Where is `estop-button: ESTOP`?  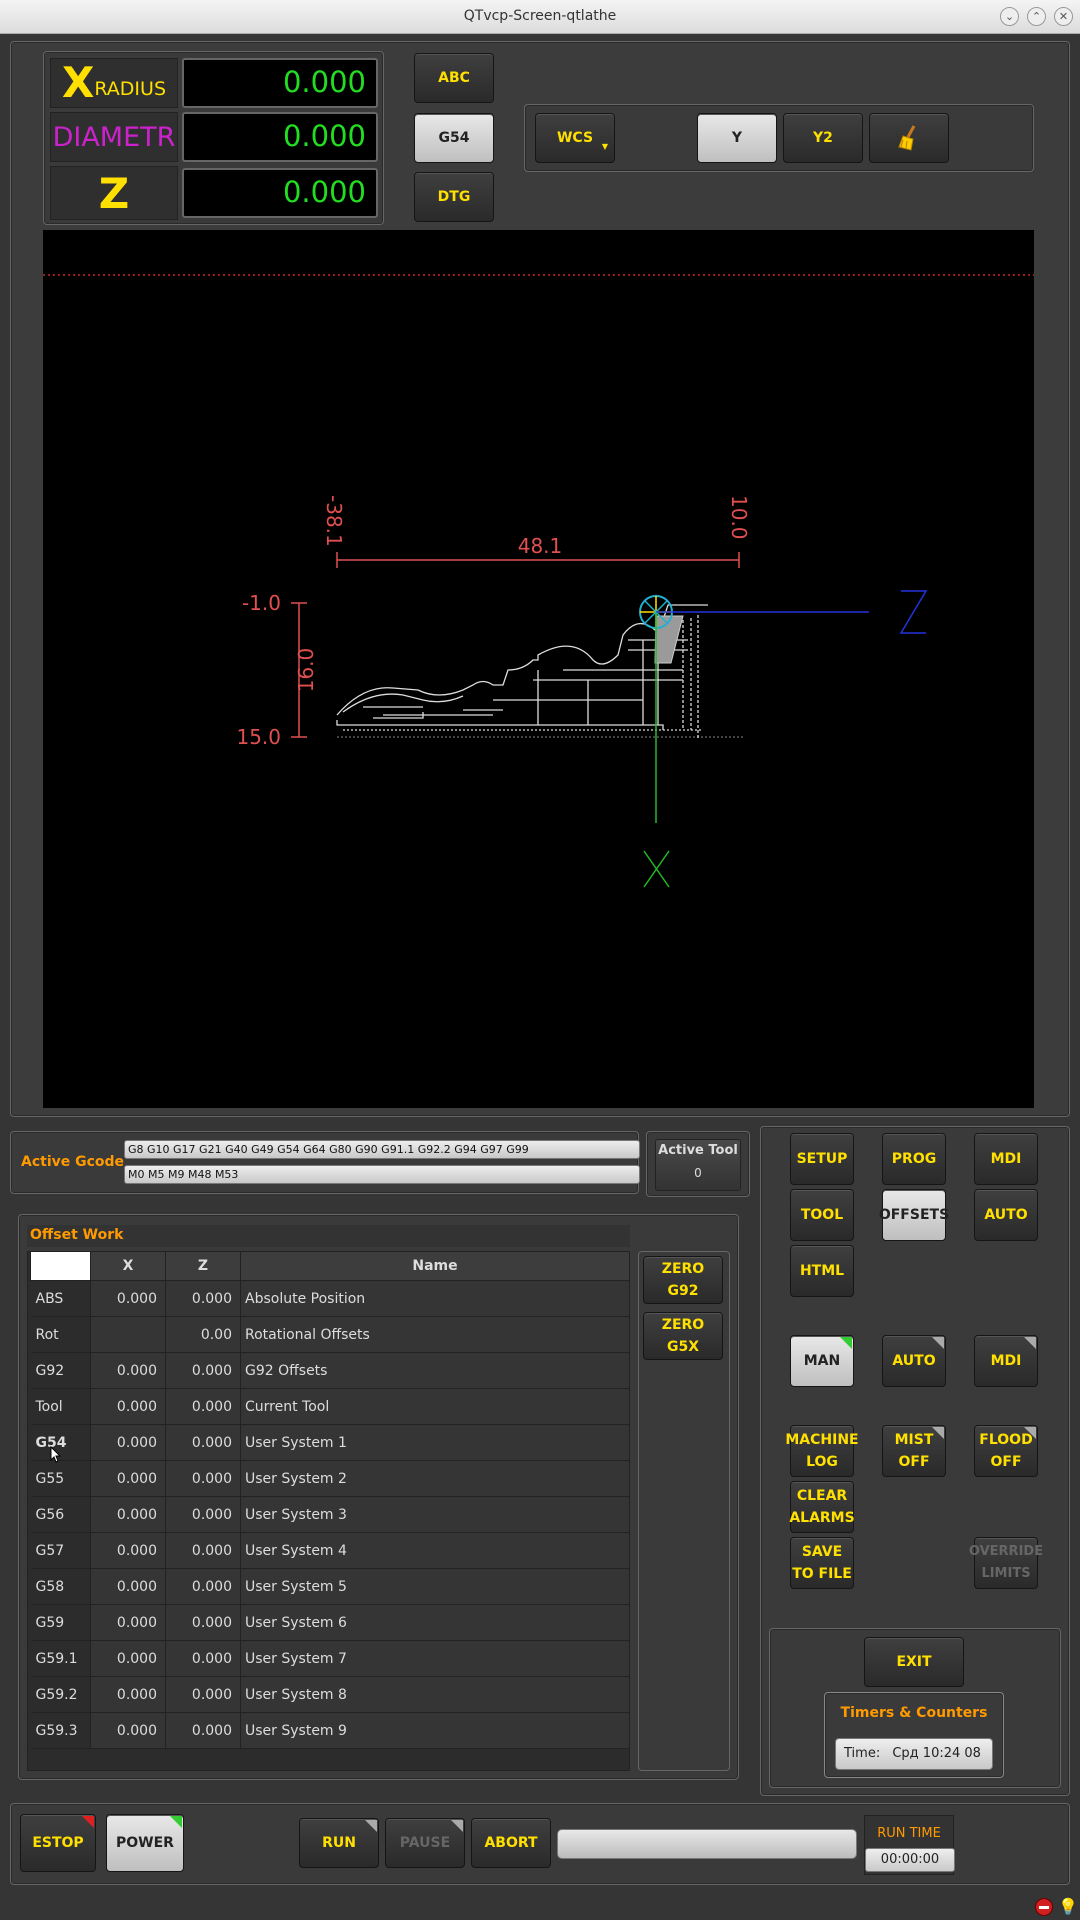
estop-button: ESTOP is located at coordinates (58, 1843).